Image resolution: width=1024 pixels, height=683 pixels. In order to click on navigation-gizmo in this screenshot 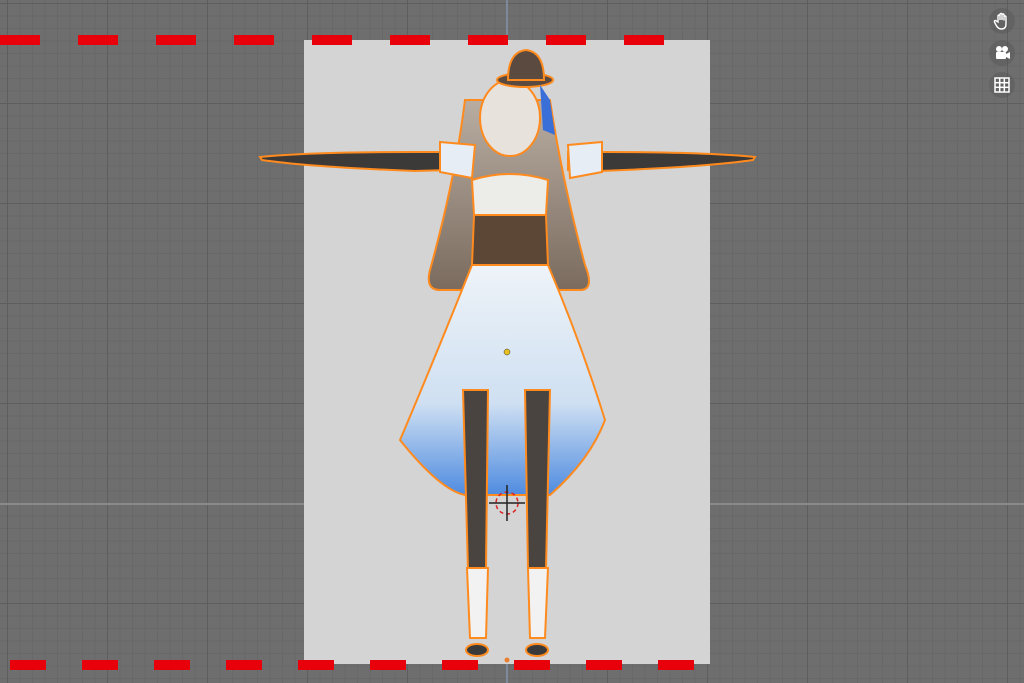, I will do `click(1002, 53)`.